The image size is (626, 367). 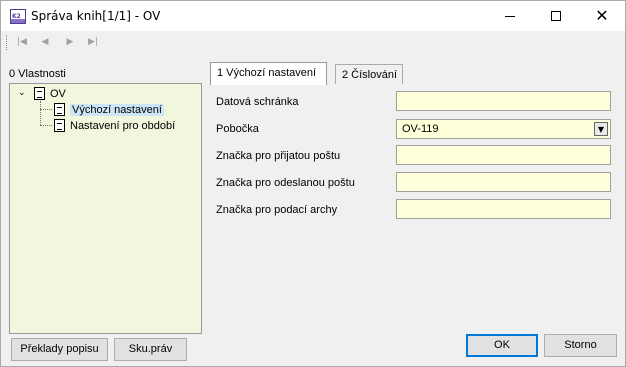 I want to click on toolbar: |◀ ◀ ▶ ▶|, so click(x=313, y=43).